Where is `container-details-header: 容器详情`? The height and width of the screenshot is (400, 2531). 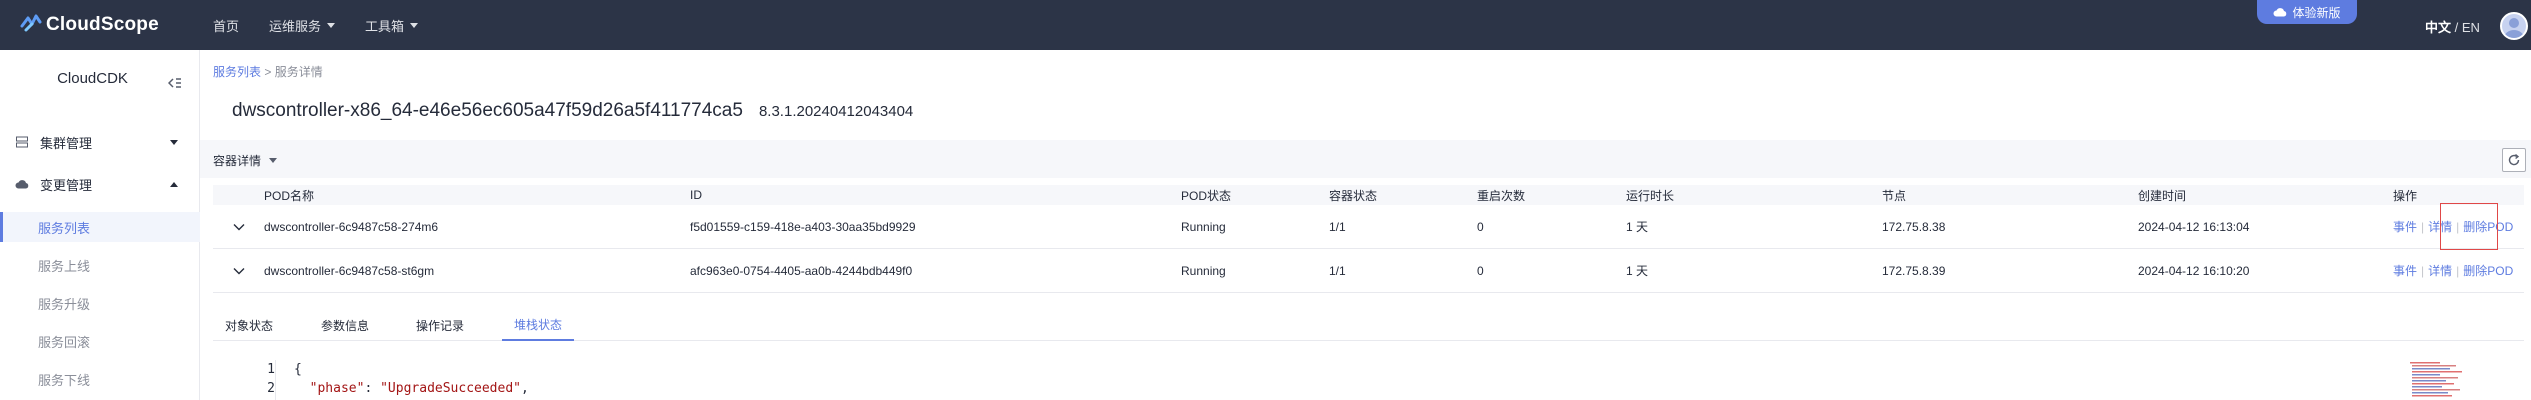
container-details-header: 容器详情 is located at coordinates (1365, 159).